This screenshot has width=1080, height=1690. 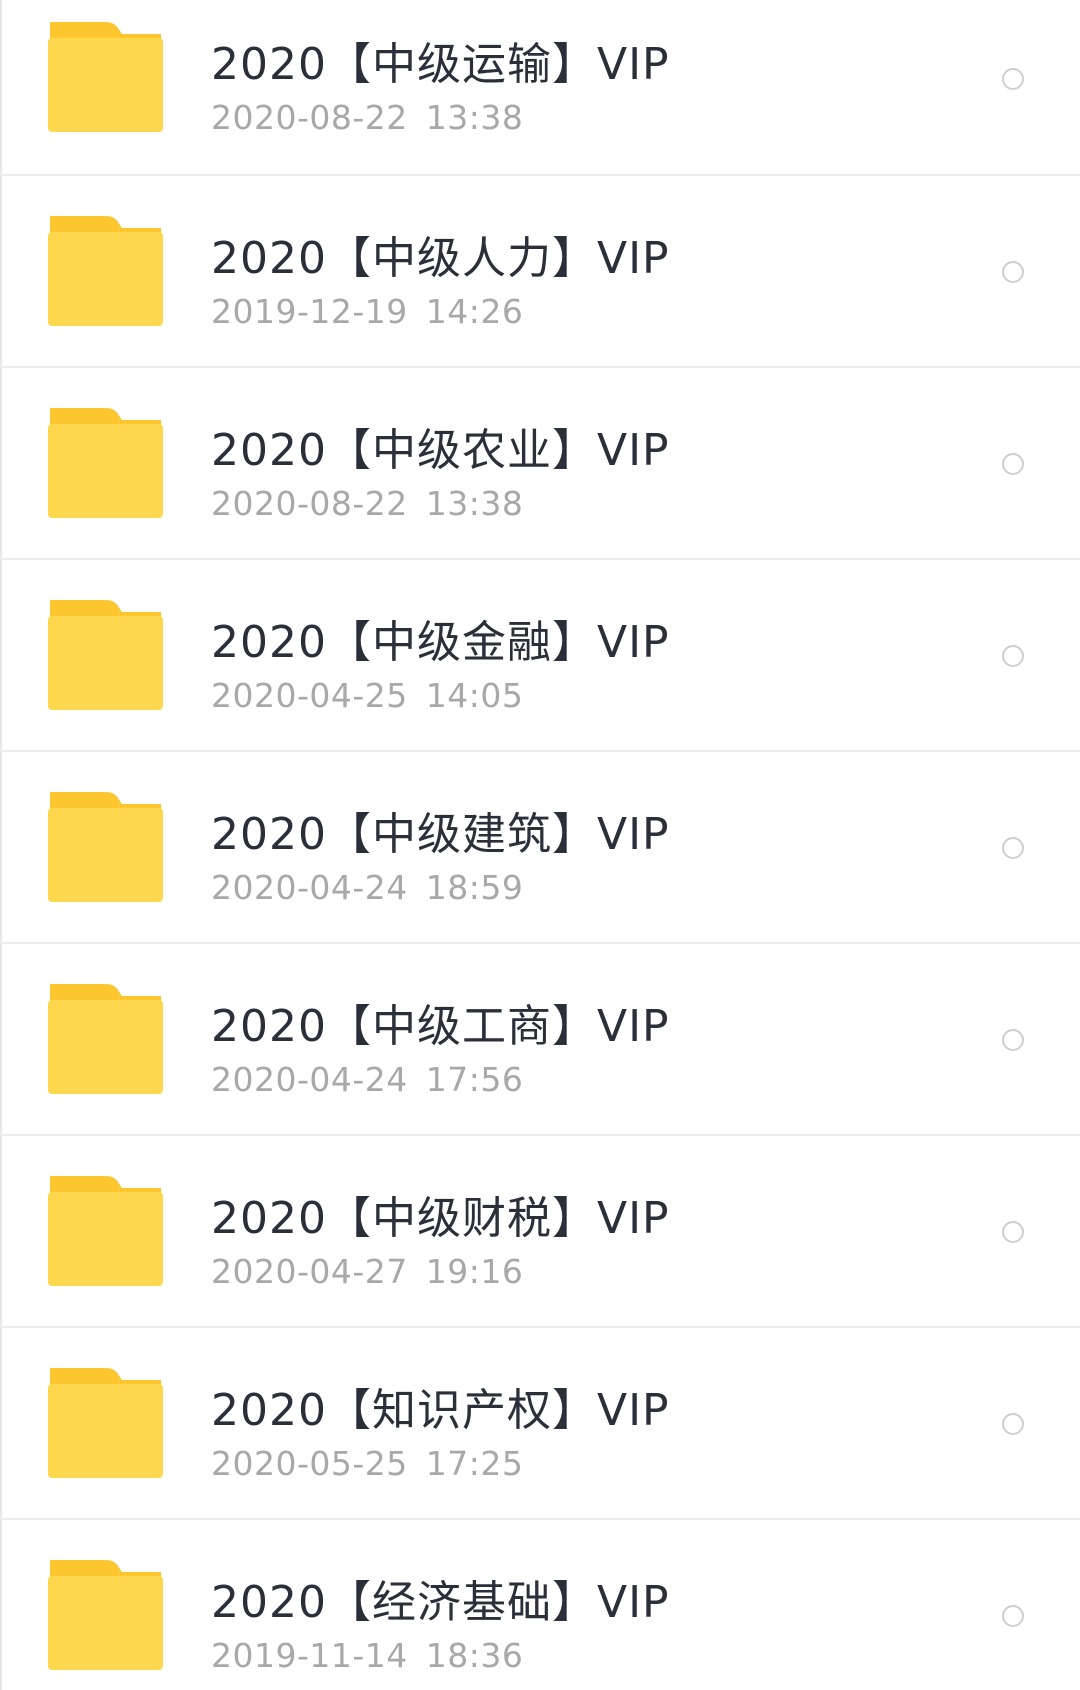 I want to click on list-item: 2020【知识产权】VIP 2020-05-25 17:25, so click(x=540, y=1424).